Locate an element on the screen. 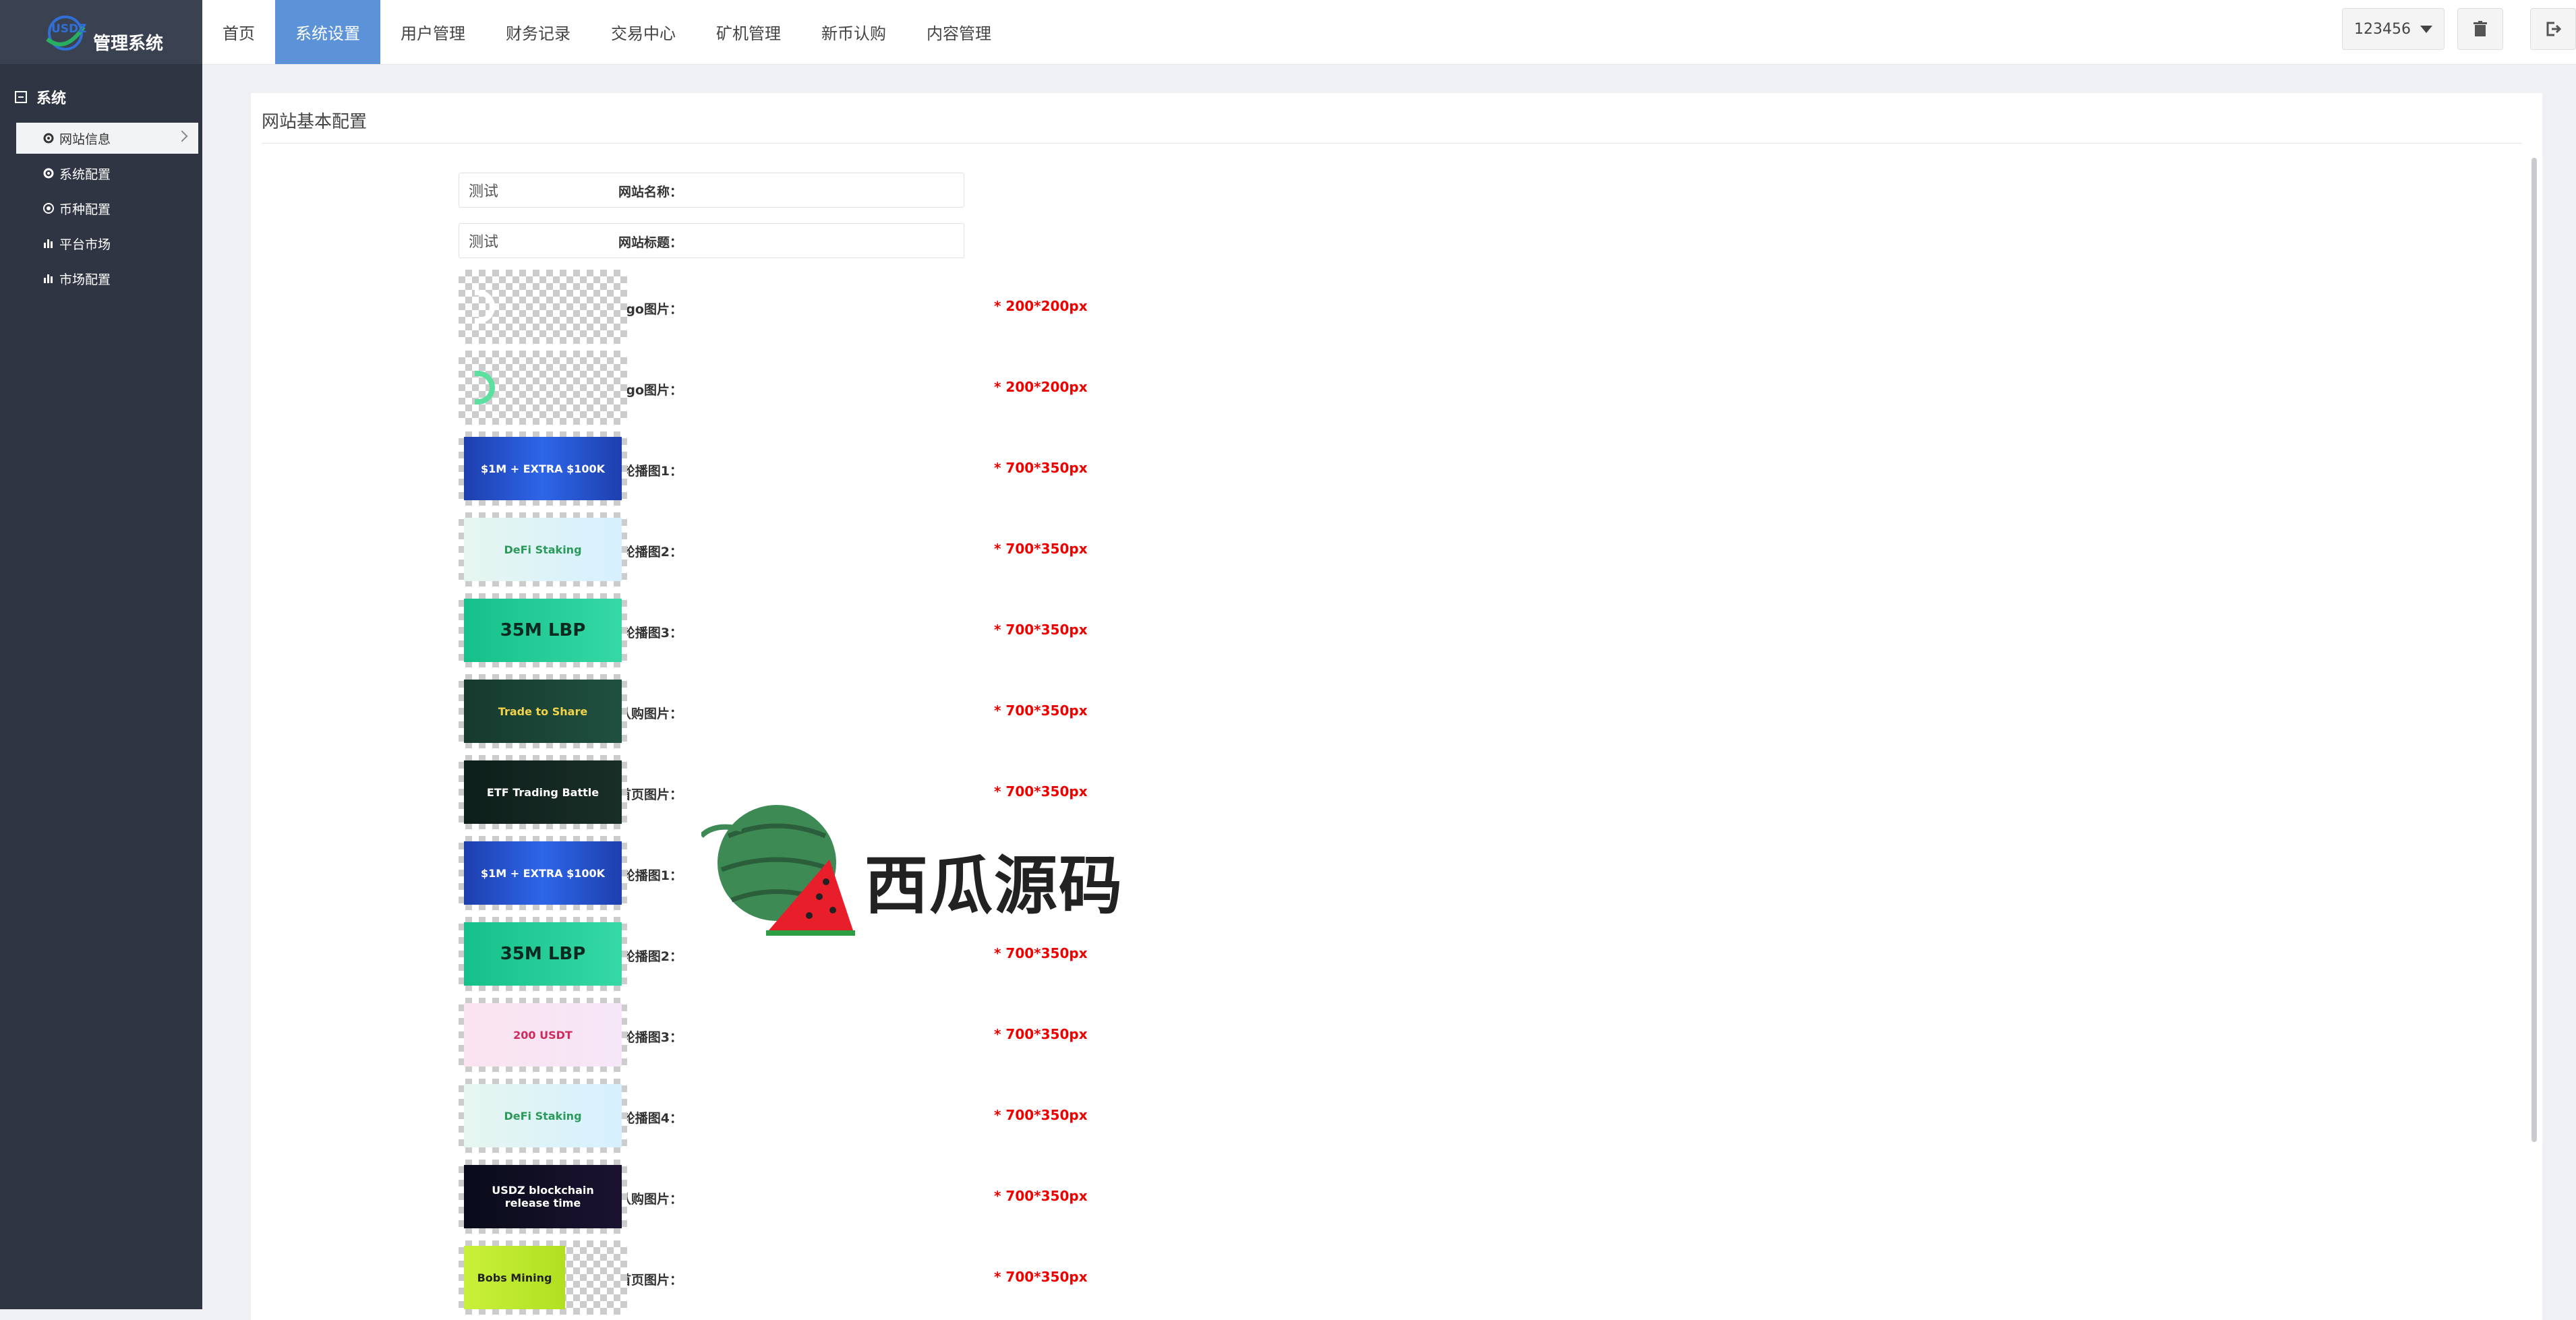  image-upload-preview: Trade to Share is located at coordinates (543, 711).